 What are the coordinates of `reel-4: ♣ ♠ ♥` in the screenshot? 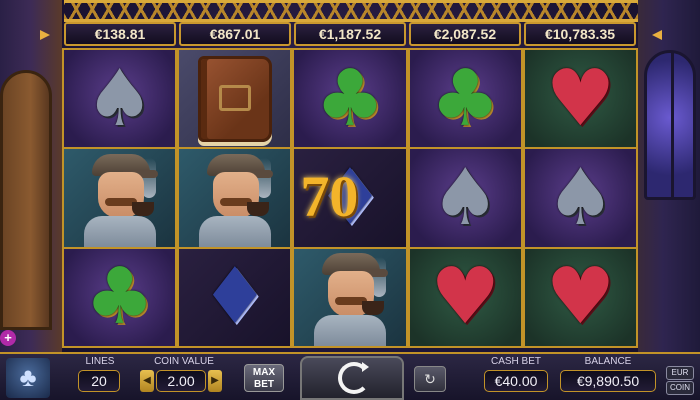 It's located at (465, 198).